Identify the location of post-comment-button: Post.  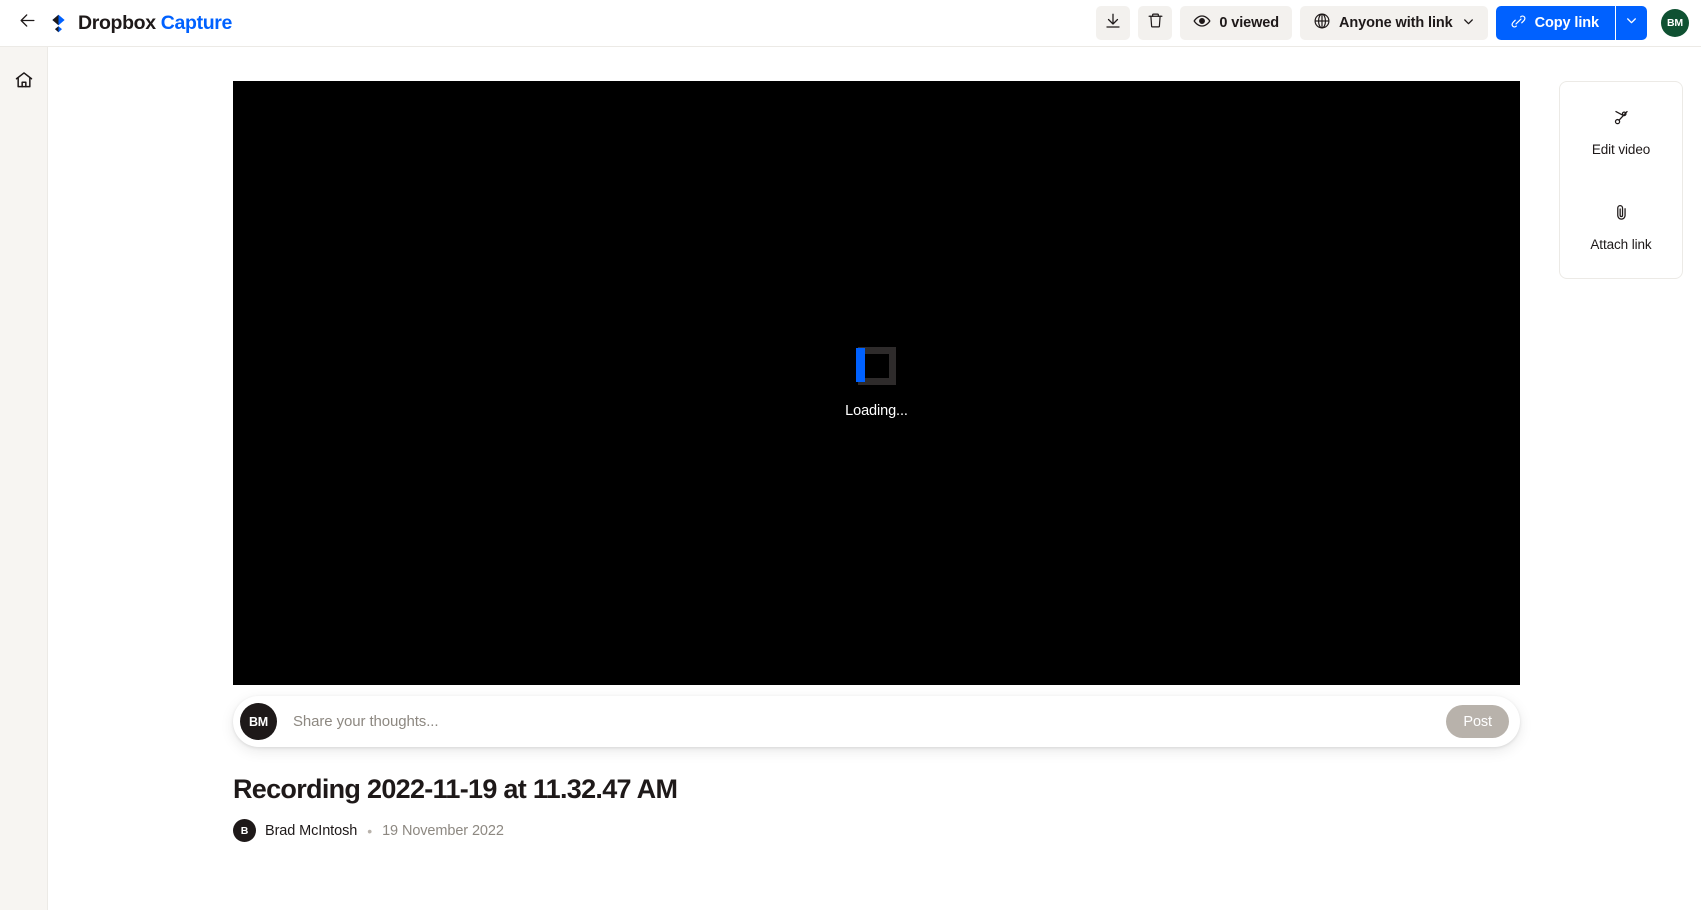
(1477, 721).